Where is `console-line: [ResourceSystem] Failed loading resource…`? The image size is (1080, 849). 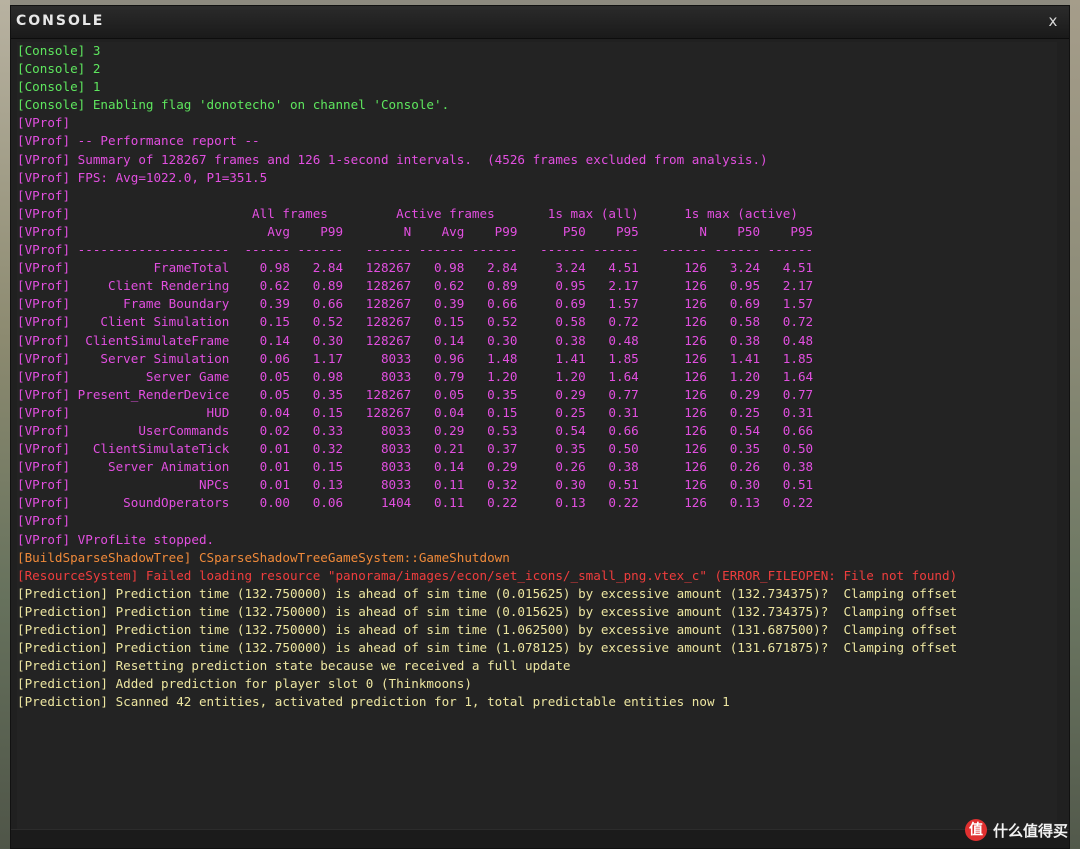 console-line: [ResourceSystem] Failed loading resource… is located at coordinates (487, 575).